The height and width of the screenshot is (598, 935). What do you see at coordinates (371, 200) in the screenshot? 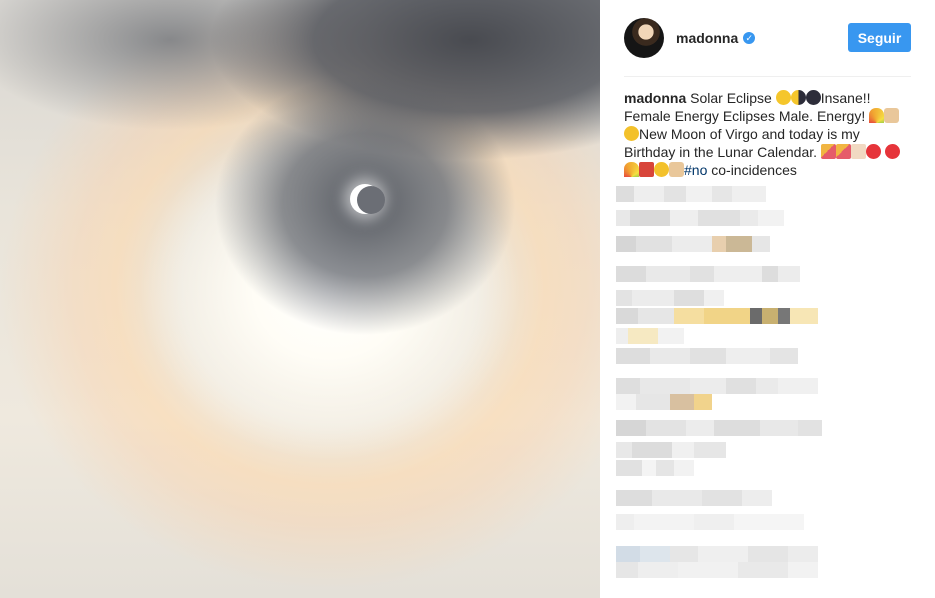
I see `eclipse-moon` at bounding box center [371, 200].